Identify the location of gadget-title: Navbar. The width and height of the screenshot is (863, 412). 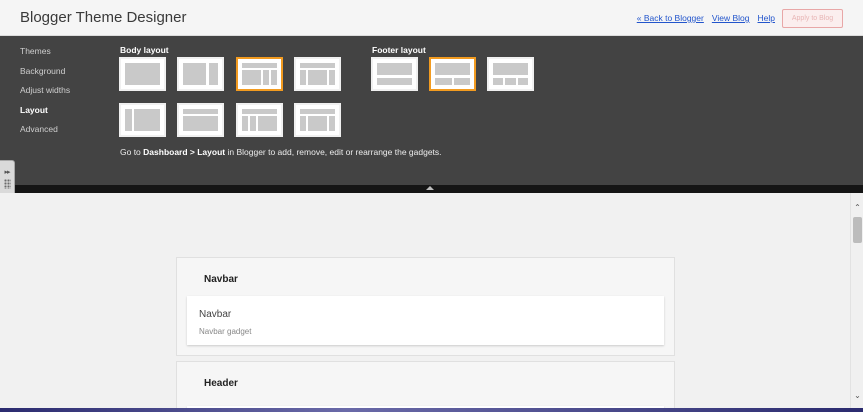
(215, 314).